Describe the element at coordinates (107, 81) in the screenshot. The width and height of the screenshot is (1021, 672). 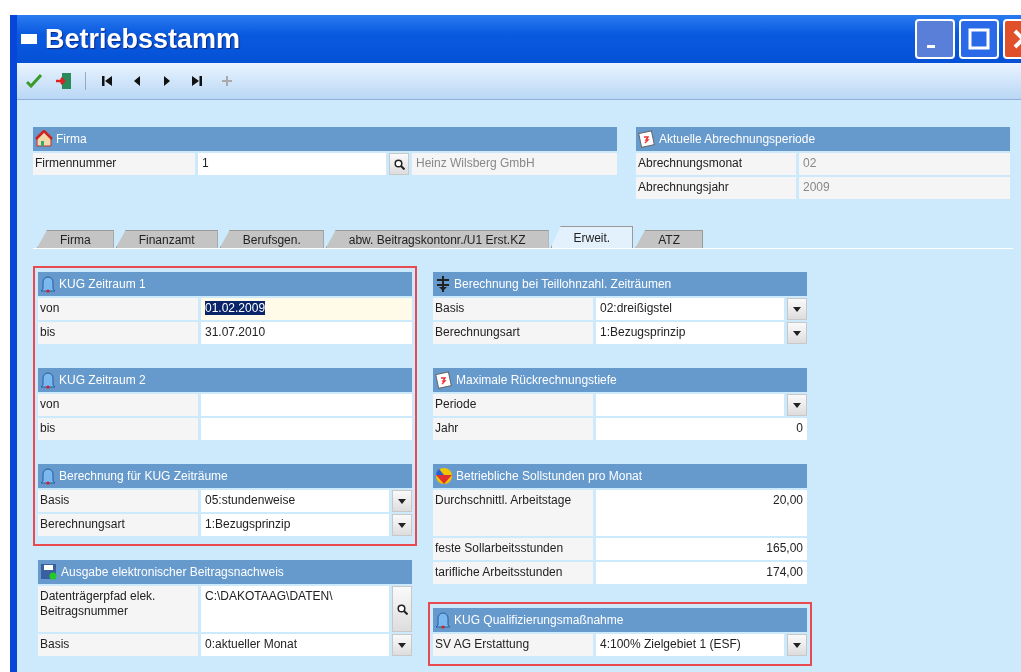
I see `skip-back-icon` at that location.